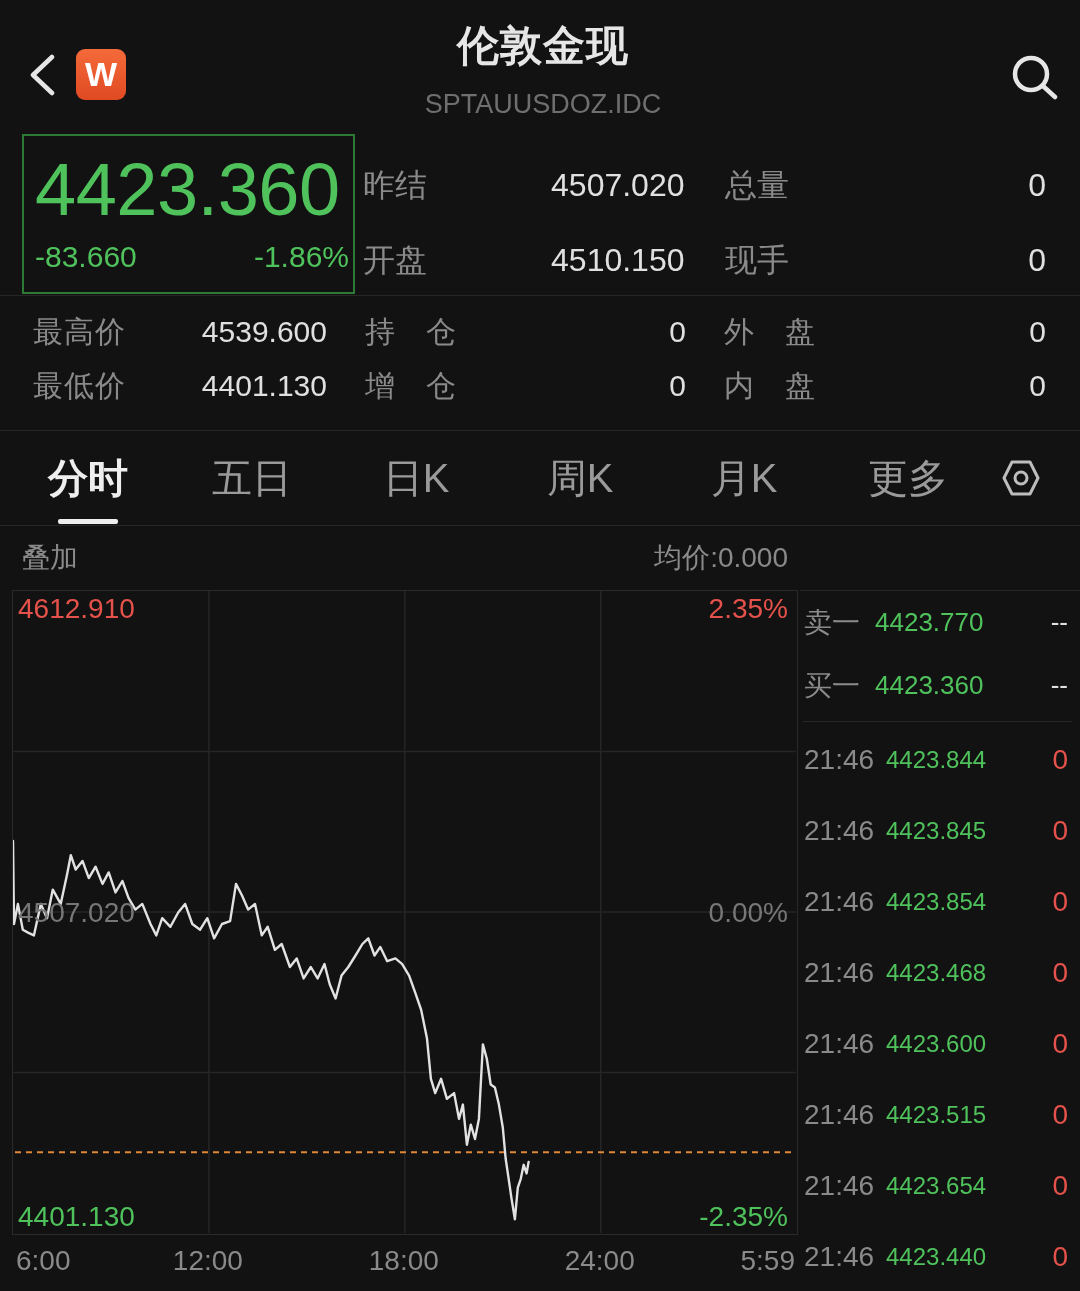 This screenshot has width=1080, height=1291. Describe the element at coordinates (43, 1261) in the screenshot. I see `time-axis-label: 6:00` at that location.